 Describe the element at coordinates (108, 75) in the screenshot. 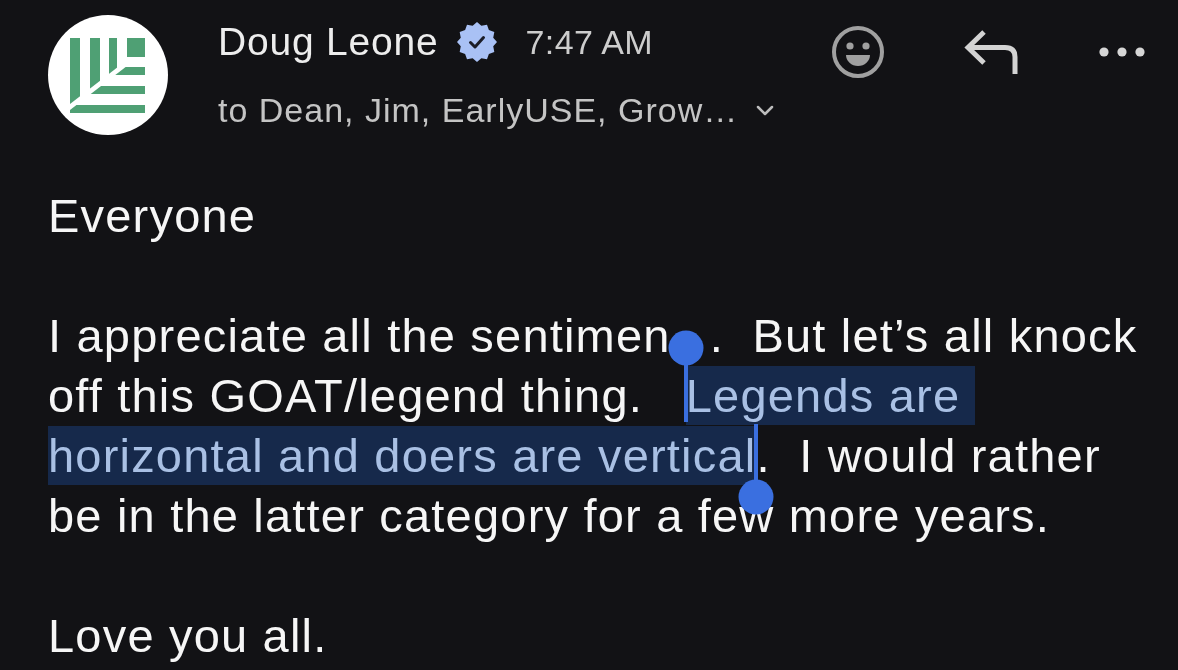

I see `logo-icon` at that location.